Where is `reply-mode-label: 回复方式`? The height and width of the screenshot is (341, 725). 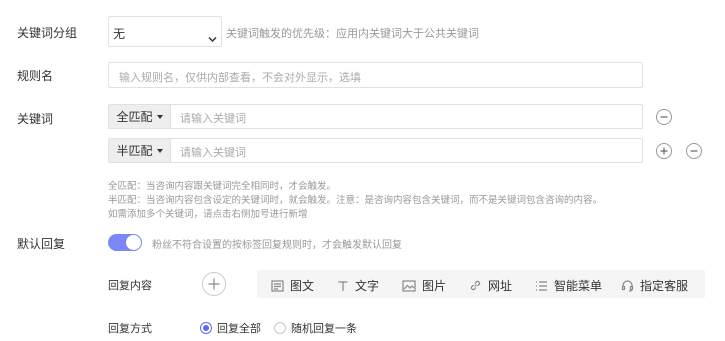
reply-mode-label: 回复方式 is located at coordinates (130, 328).